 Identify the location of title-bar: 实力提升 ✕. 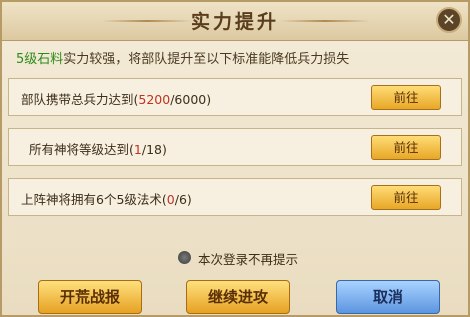
(235, 21).